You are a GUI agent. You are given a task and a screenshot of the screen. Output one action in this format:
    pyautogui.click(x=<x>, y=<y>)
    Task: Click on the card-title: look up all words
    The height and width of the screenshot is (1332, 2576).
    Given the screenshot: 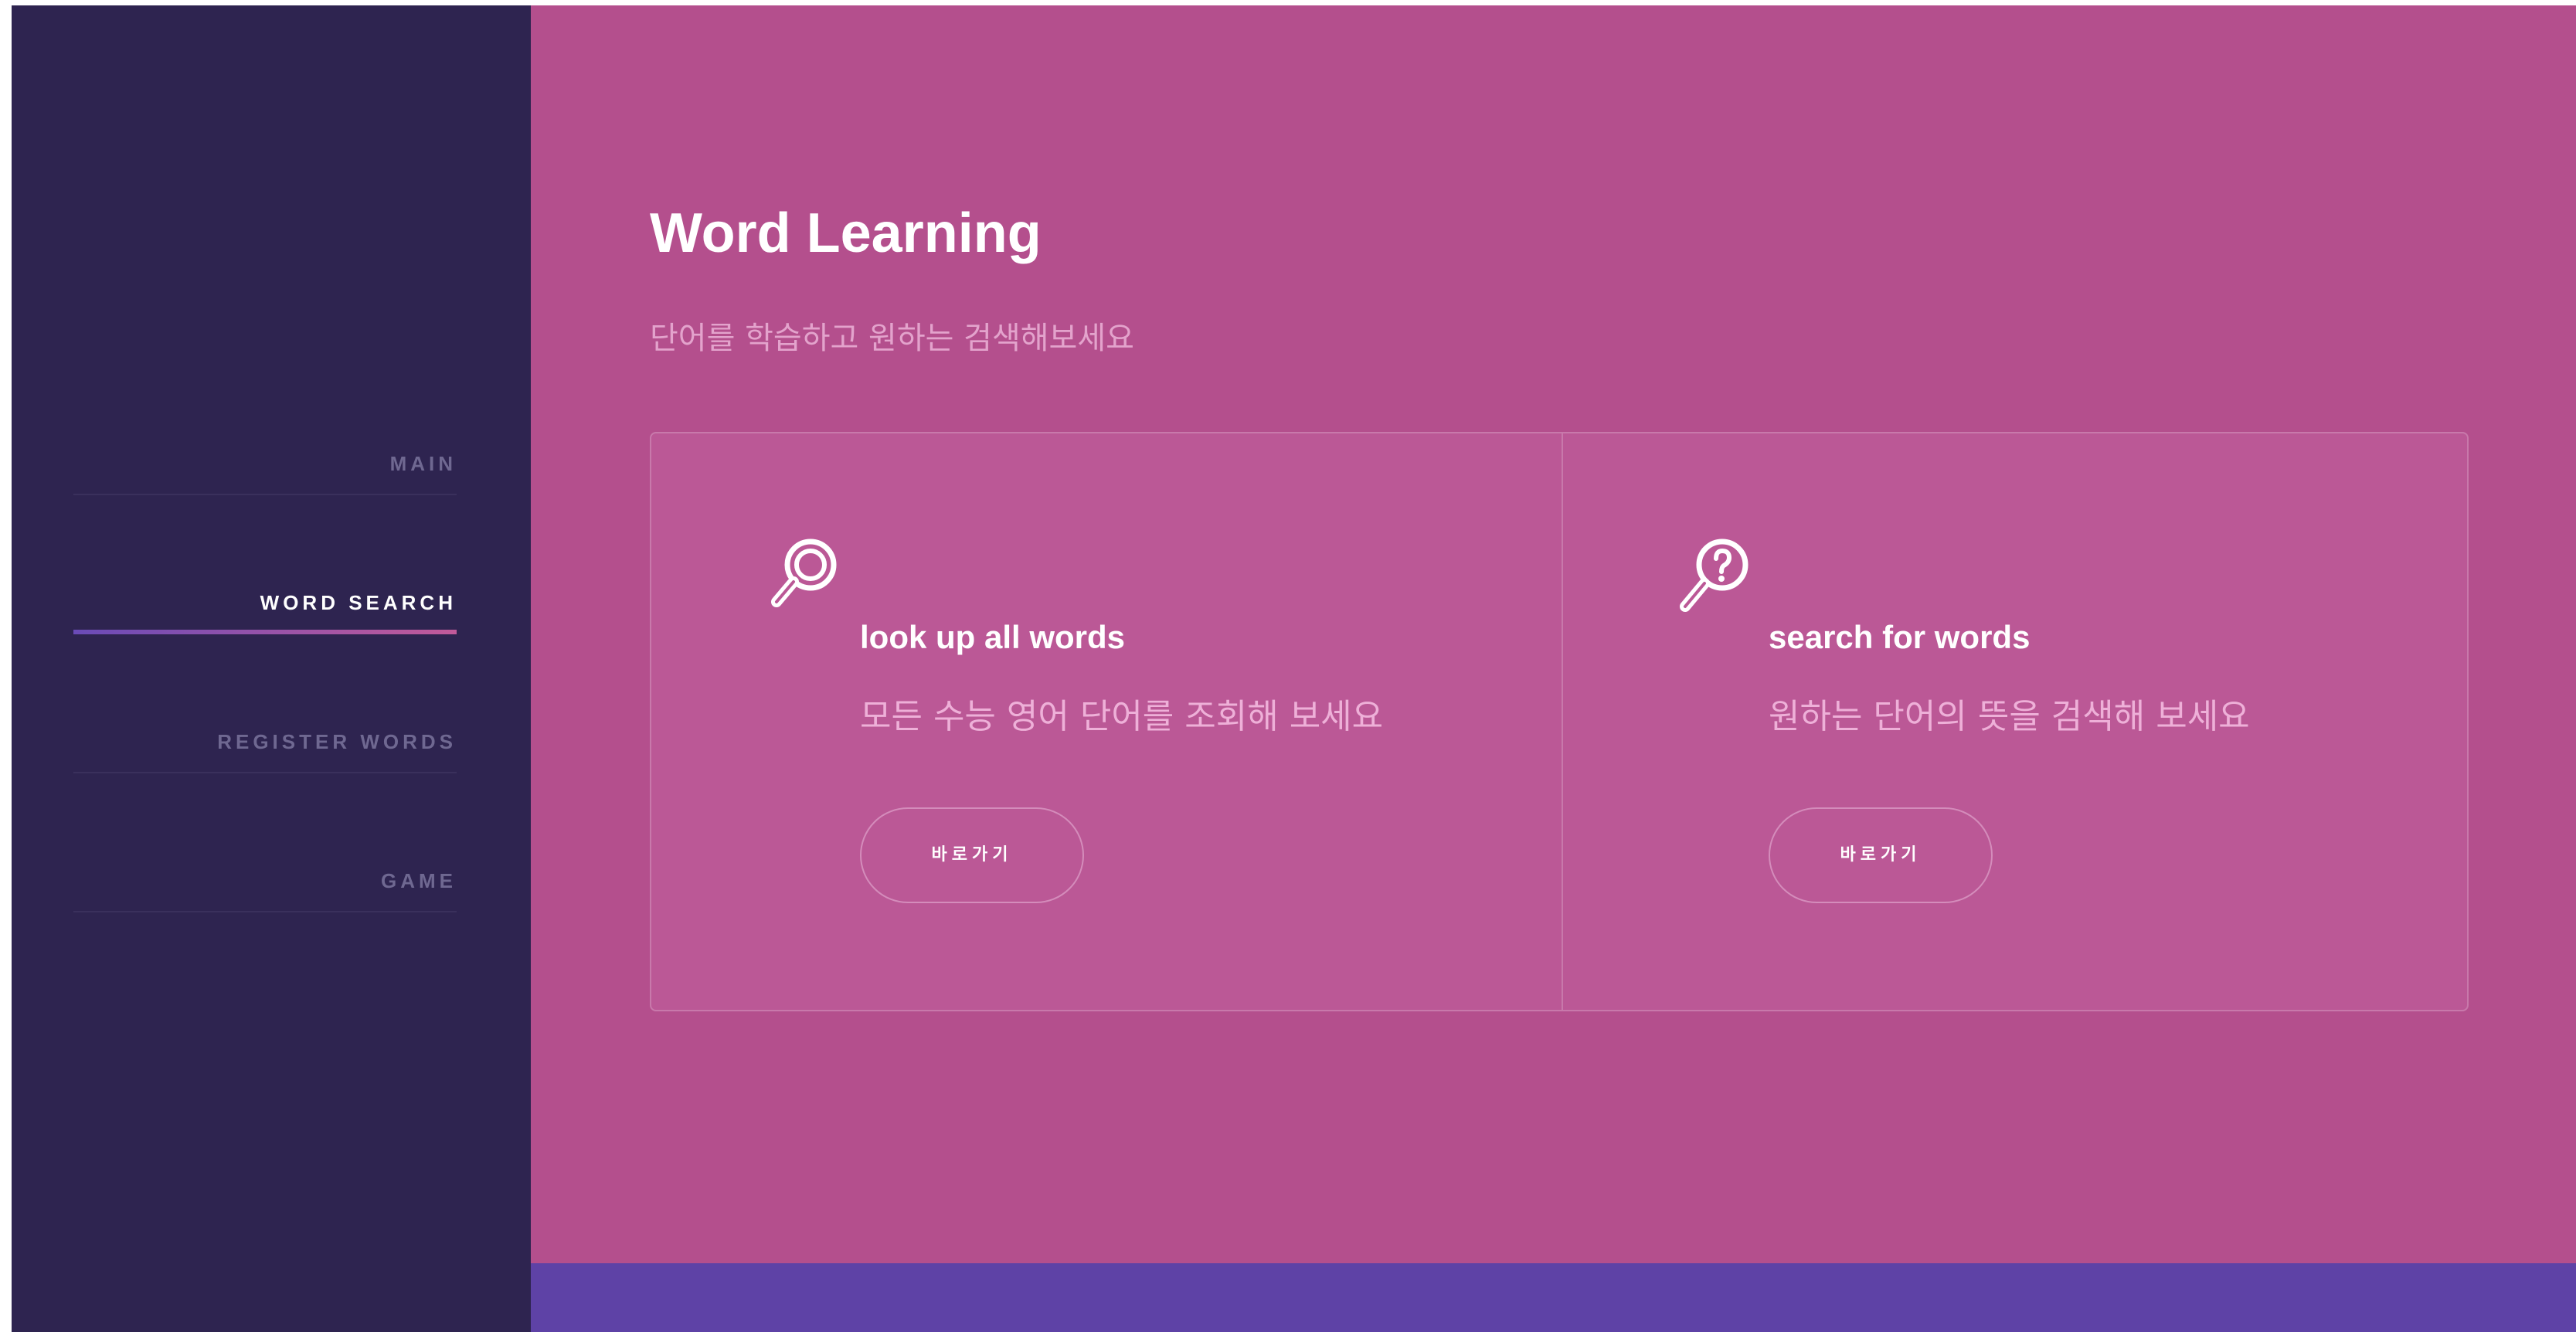 What is the action you would take?
    pyautogui.click(x=993, y=637)
    